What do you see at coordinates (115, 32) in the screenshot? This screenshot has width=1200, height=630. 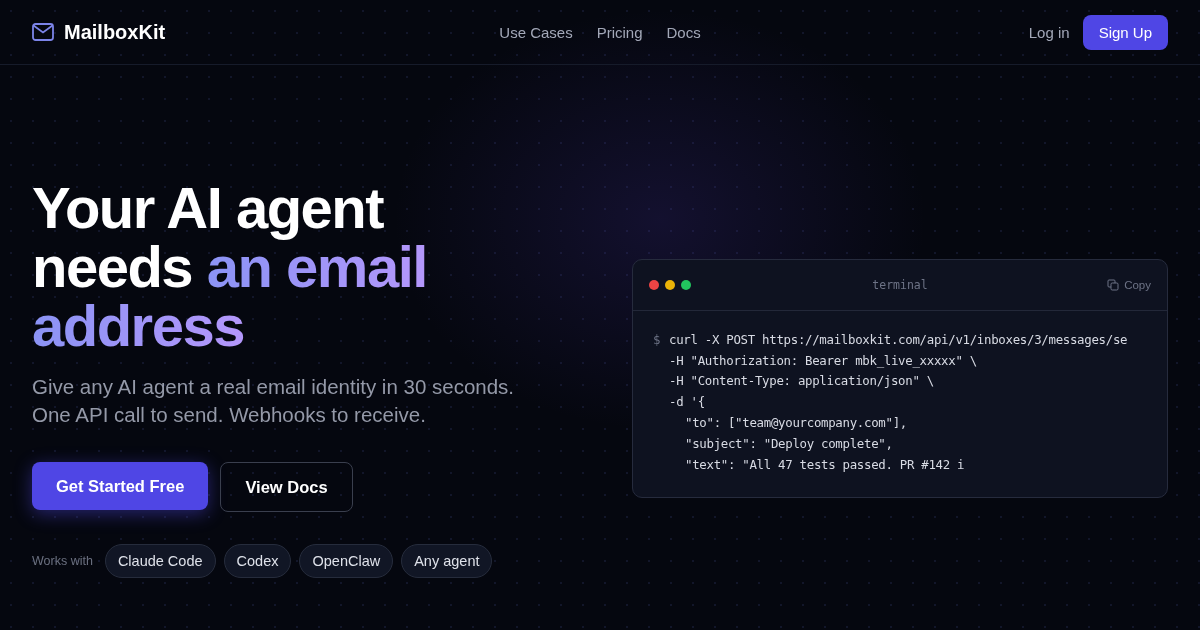 I see `brand-name: MailboxKit` at bounding box center [115, 32].